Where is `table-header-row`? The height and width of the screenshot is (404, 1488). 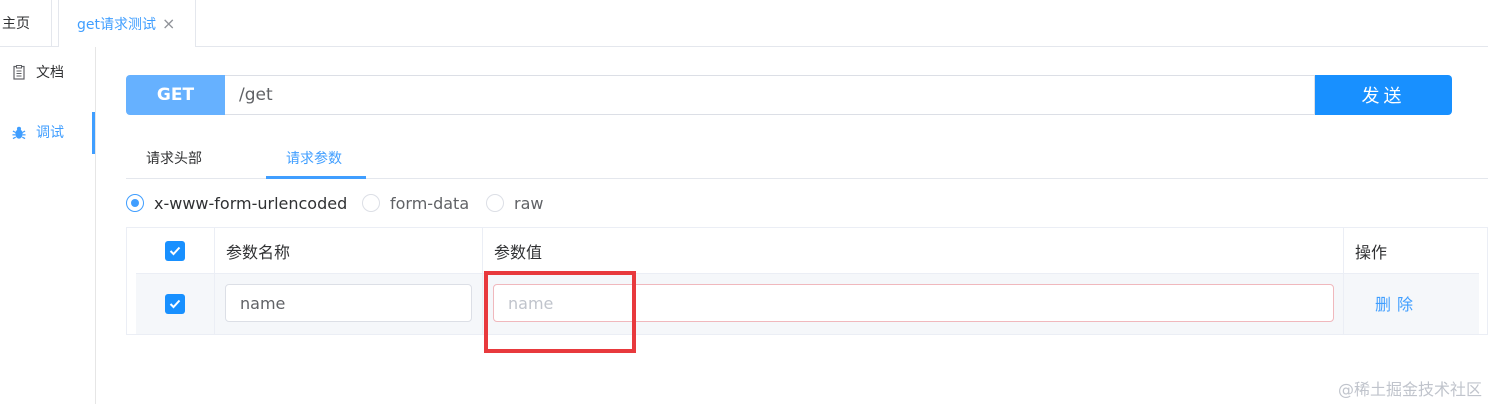 table-header-row is located at coordinates (807, 251).